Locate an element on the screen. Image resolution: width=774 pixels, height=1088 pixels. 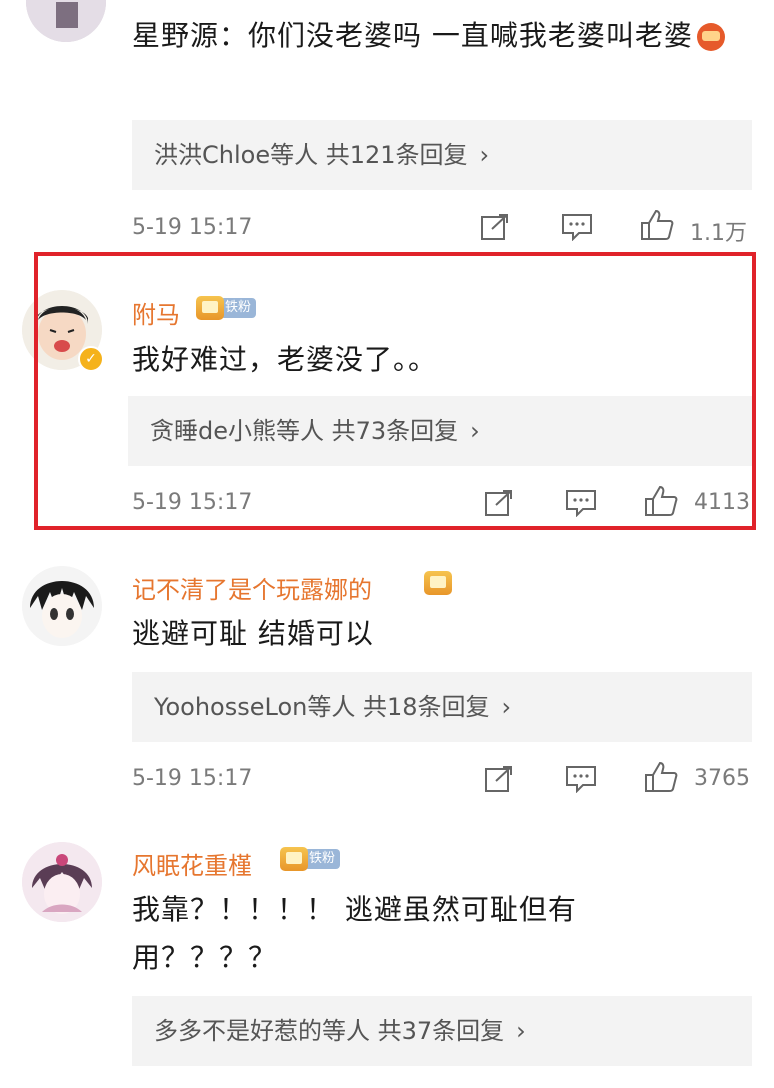
fan-badge is located at coordinates (438, 583).